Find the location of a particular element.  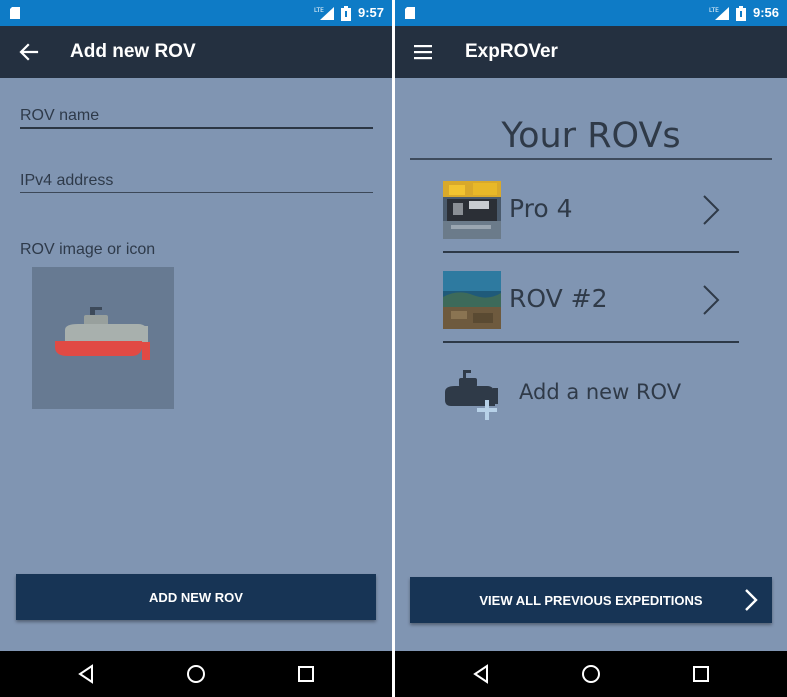

add-new-rov-row: Add a new ROV is located at coordinates (593, 394).